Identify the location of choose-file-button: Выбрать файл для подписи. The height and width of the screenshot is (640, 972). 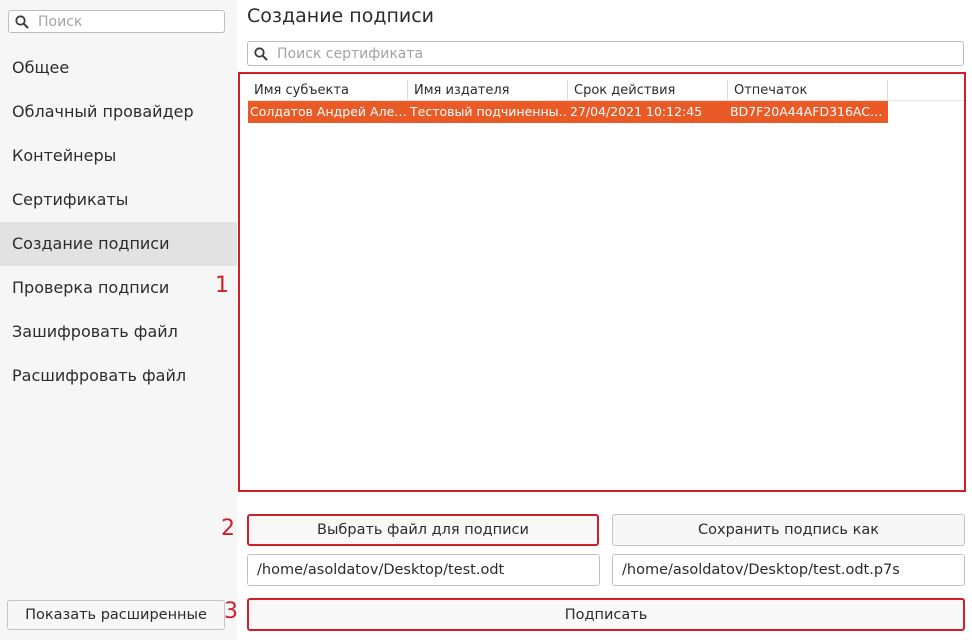
(423, 530).